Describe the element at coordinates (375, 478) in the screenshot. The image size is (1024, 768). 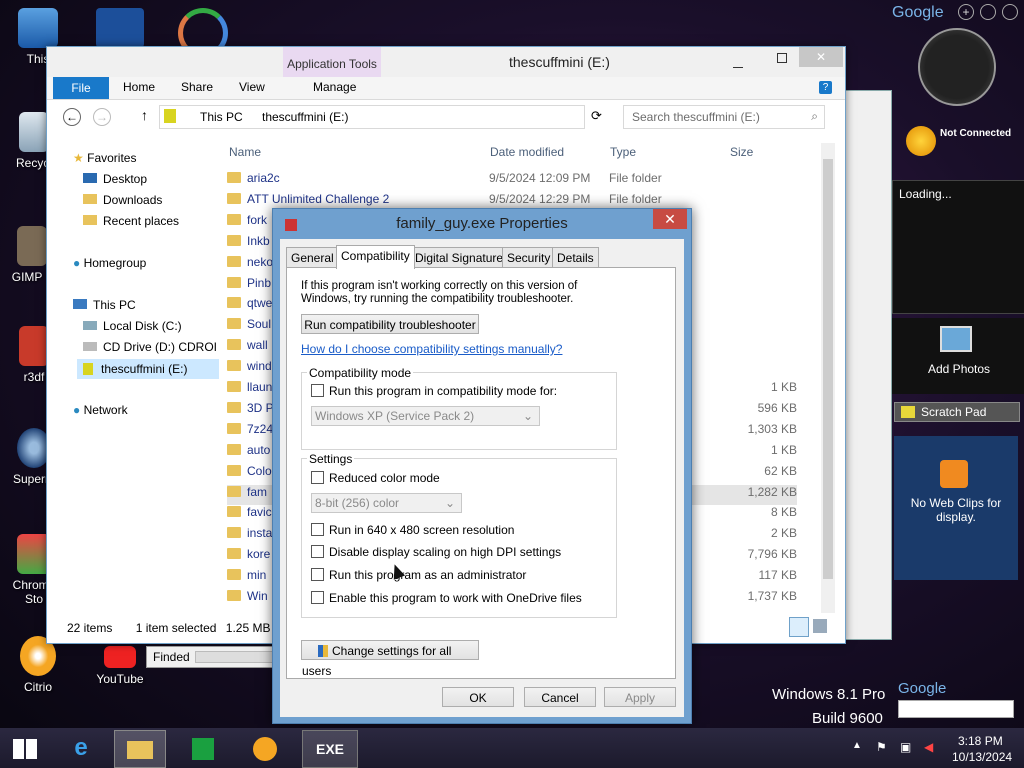
I see `reduced-color-checkbox: Reduced color mode` at that location.